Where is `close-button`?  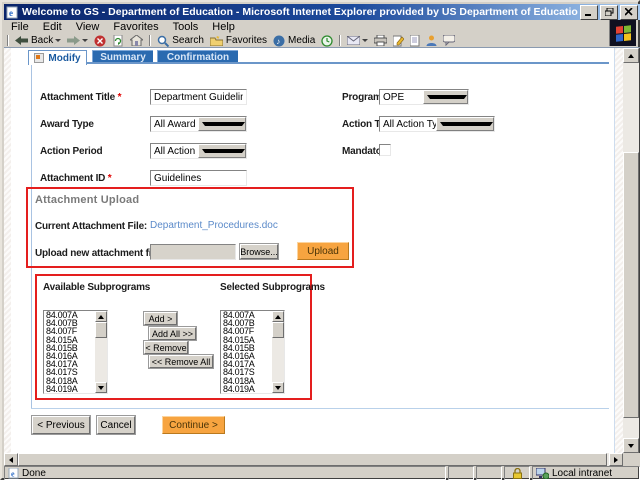 close-button is located at coordinates (629, 12).